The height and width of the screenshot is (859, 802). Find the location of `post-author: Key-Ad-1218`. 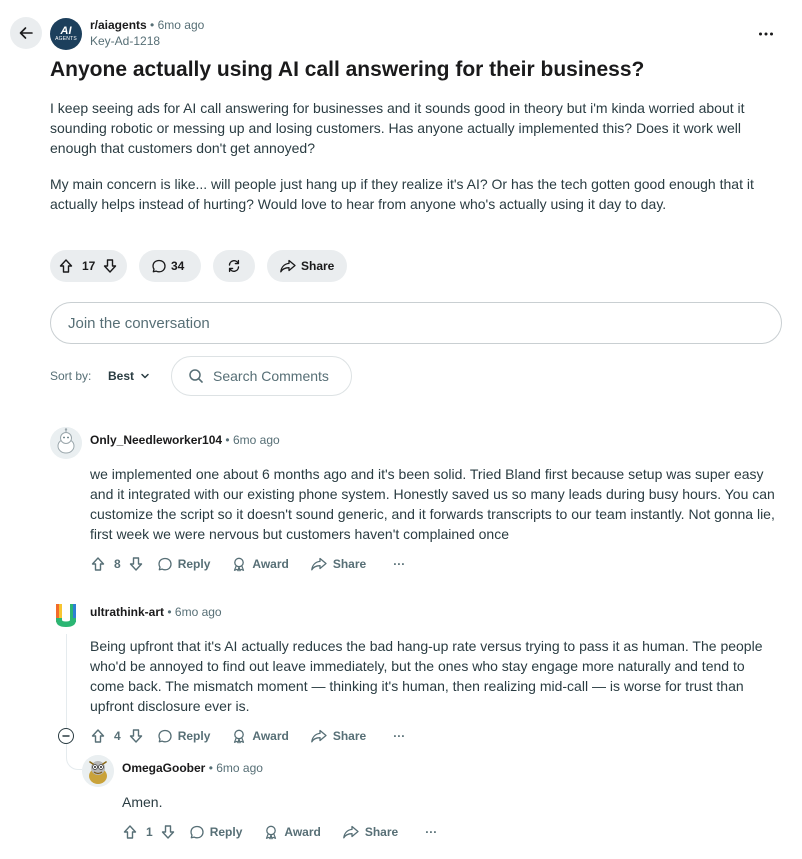

post-author: Key-Ad-1218 is located at coordinates (125, 41).